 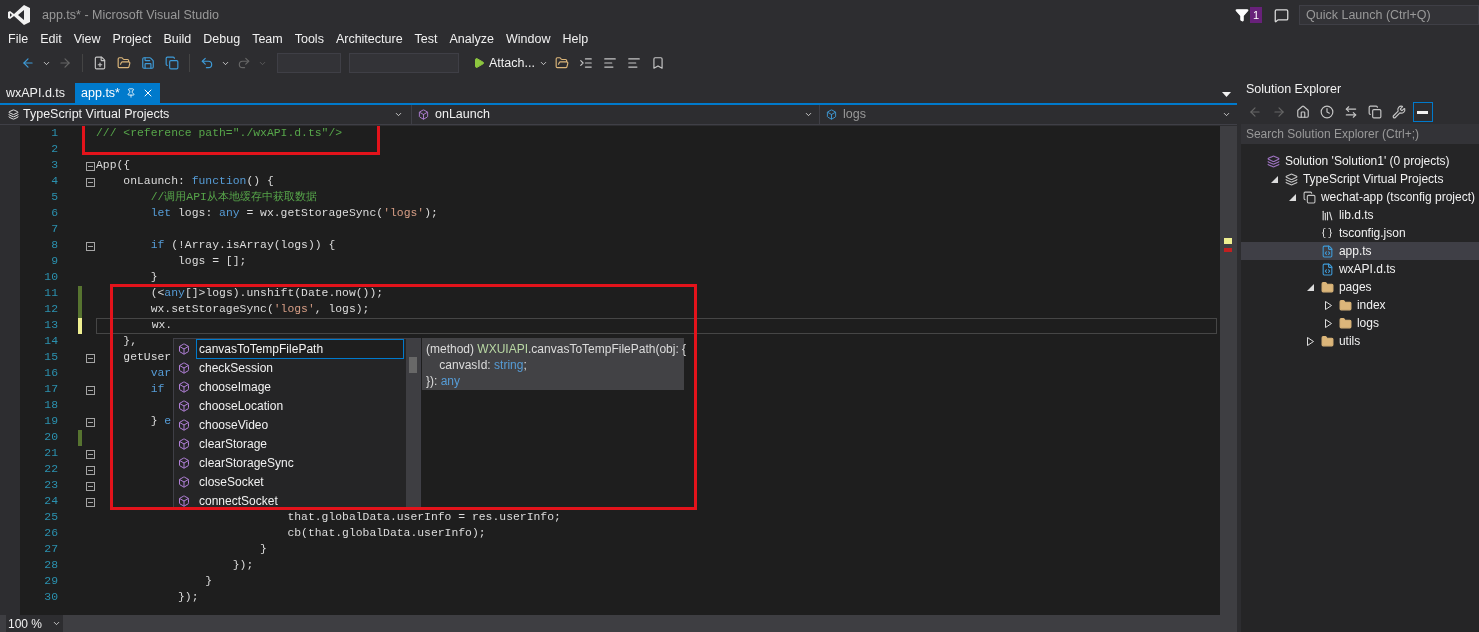 What do you see at coordinates (1226, 94) in the screenshot?
I see `tab-list-icon` at bounding box center [1226, 94].